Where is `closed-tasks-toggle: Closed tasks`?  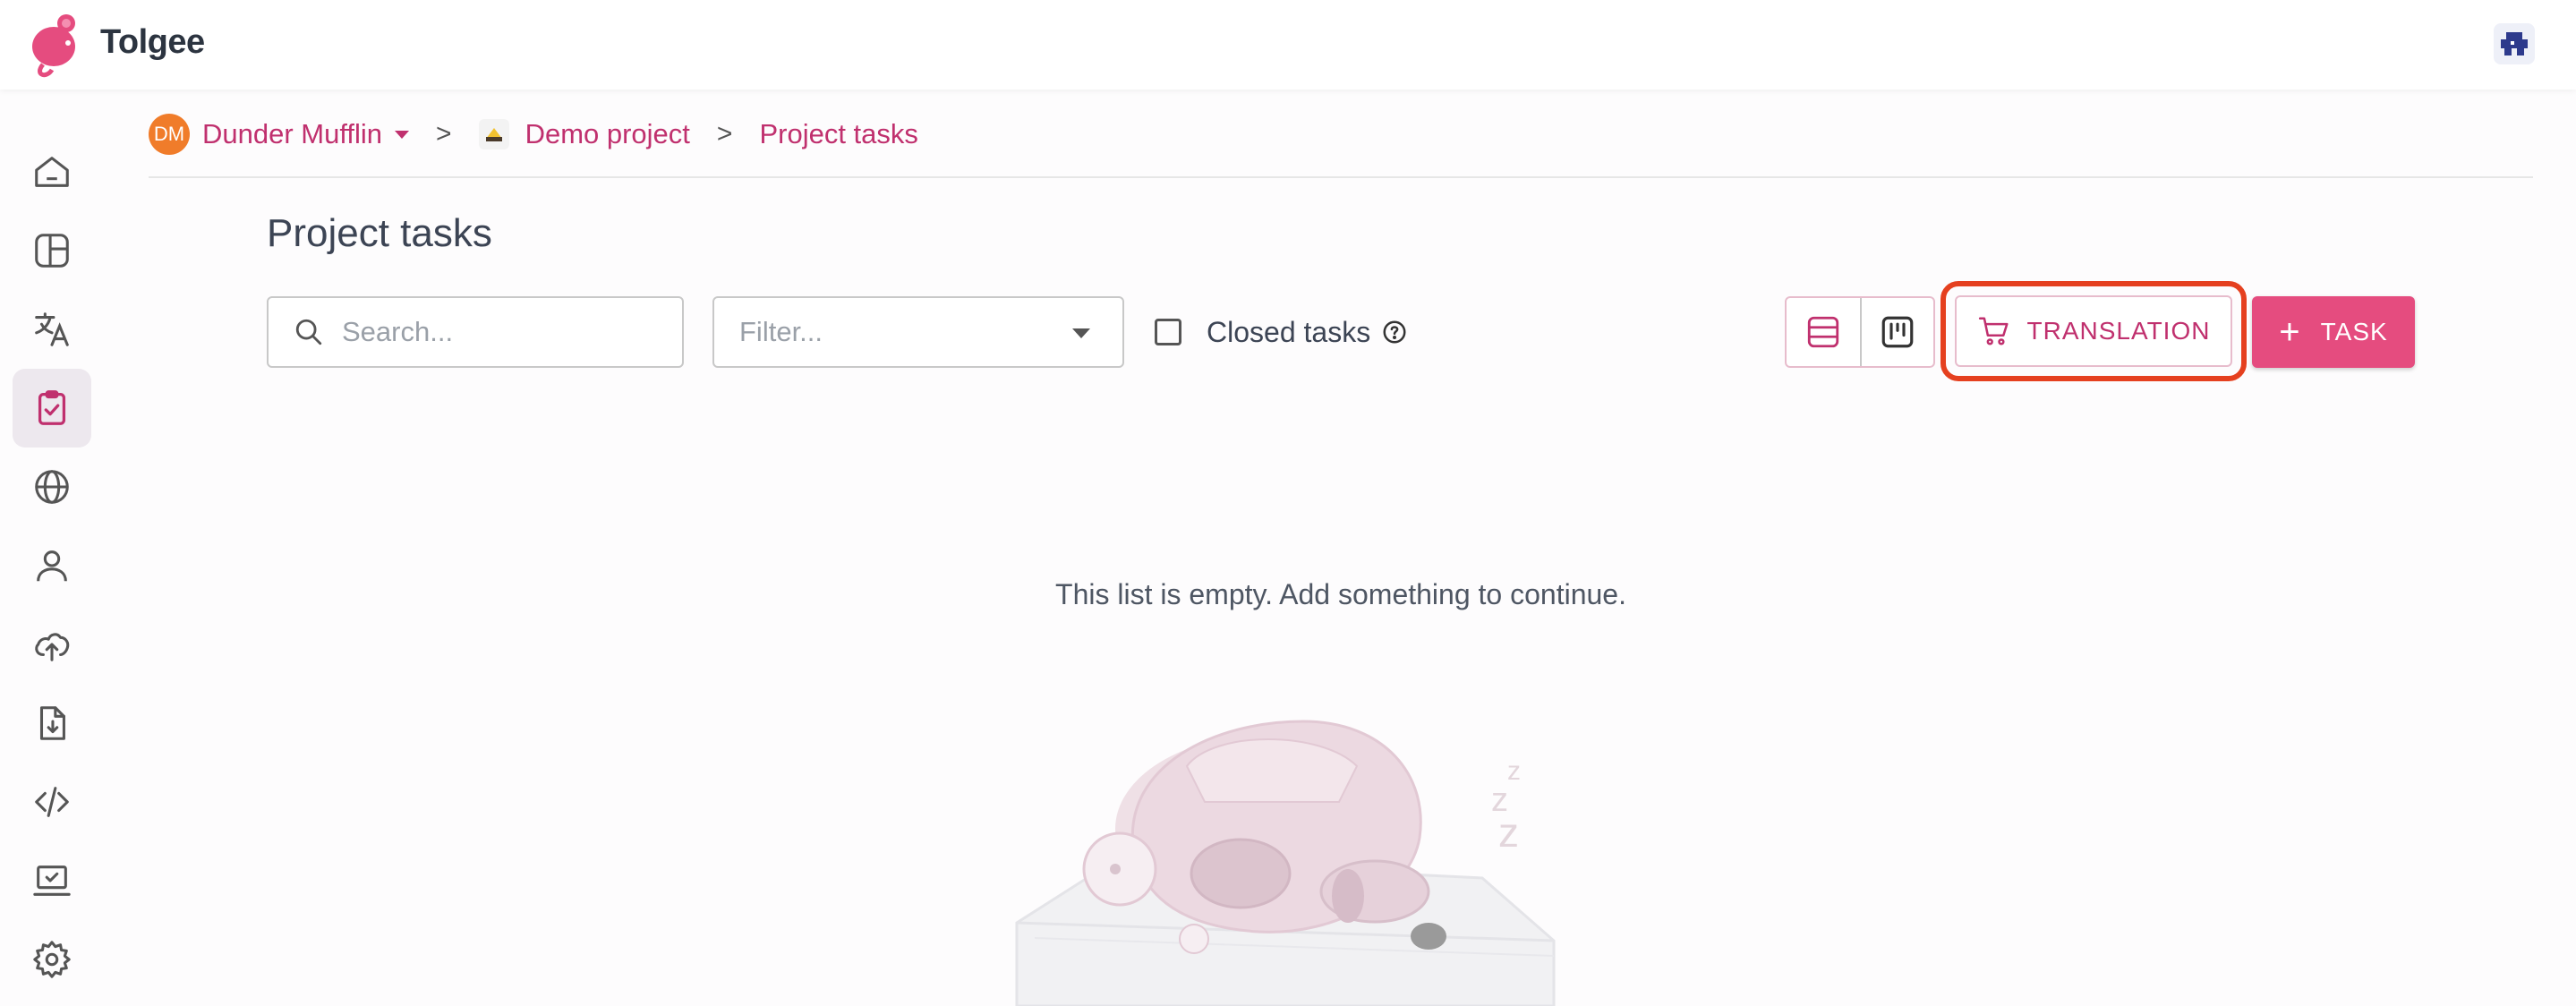 closed-tasks-toggle: Closed tasks is located at coordinates (1281, 332).